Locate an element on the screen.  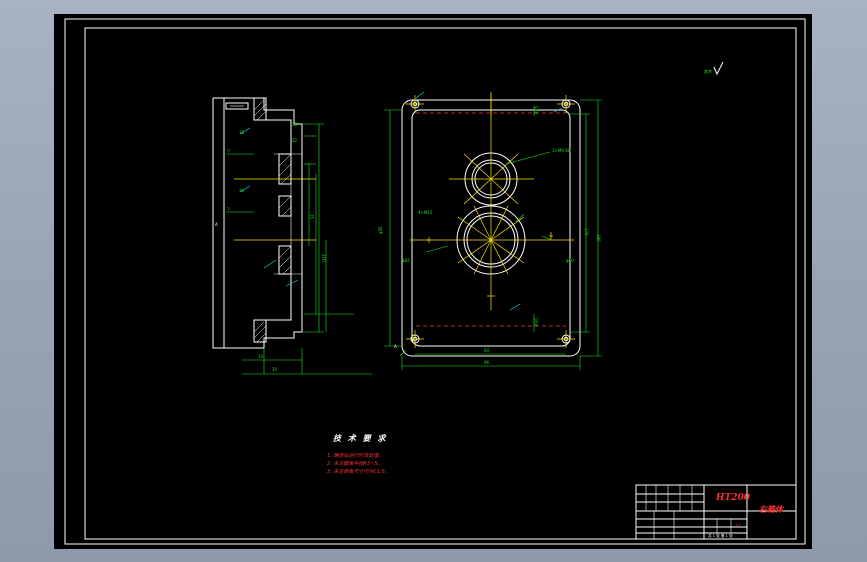
front-note-4xM12: 4×M12 is located at coordinates (425, 212).